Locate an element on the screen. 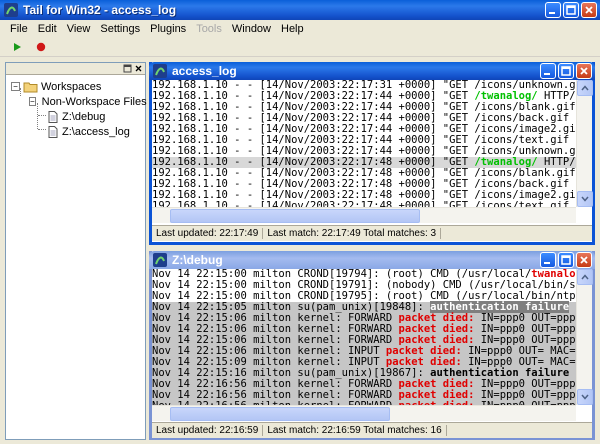 The image size is (600, 444). menu-file: File is located at coordinates (19, 29).